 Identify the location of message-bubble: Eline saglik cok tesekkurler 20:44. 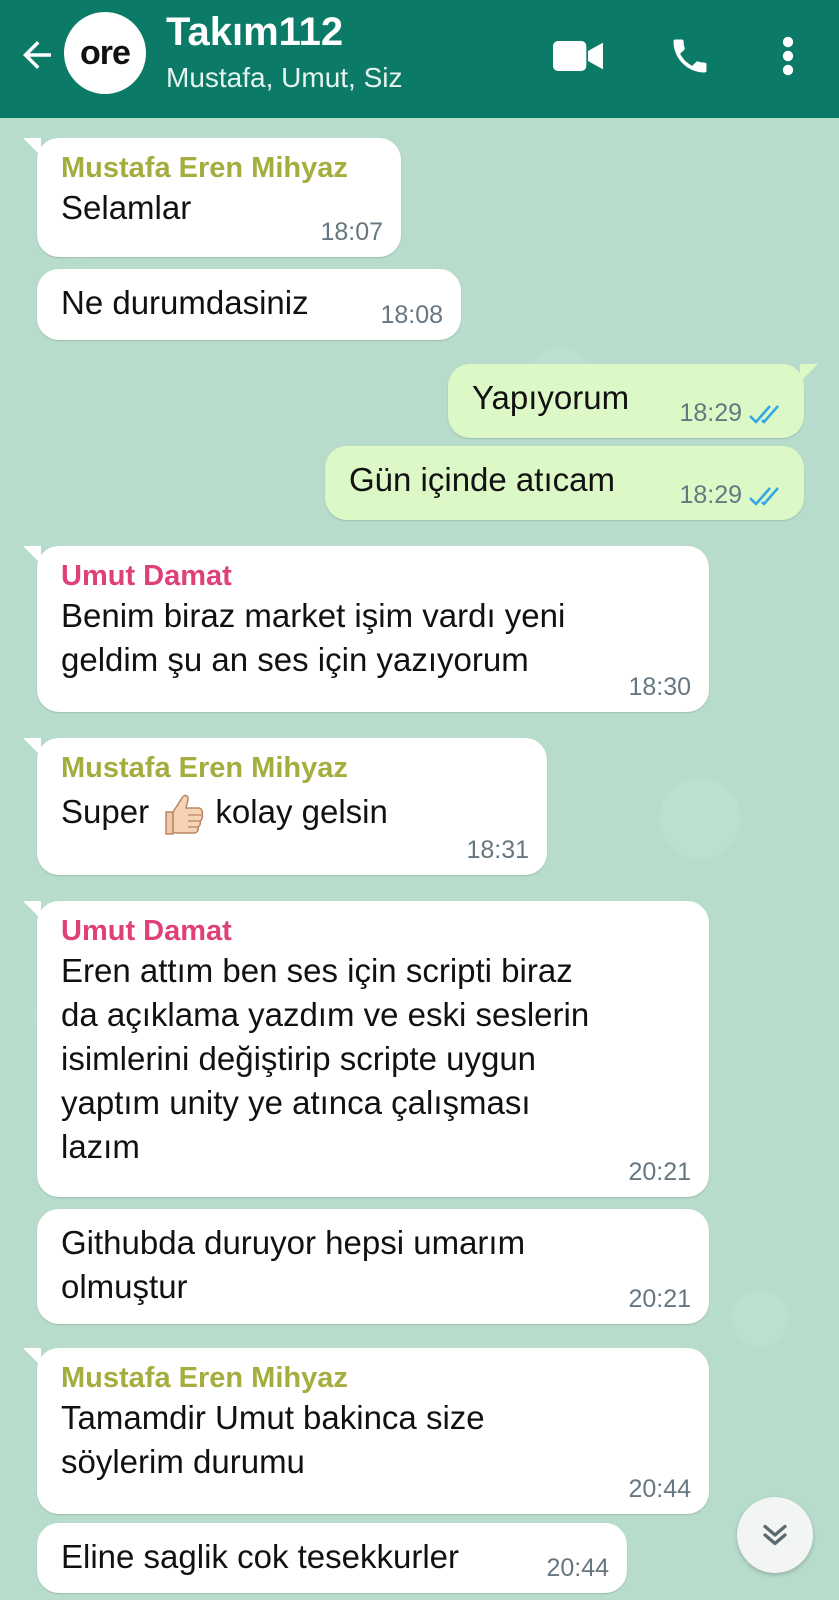
(332, 1558).